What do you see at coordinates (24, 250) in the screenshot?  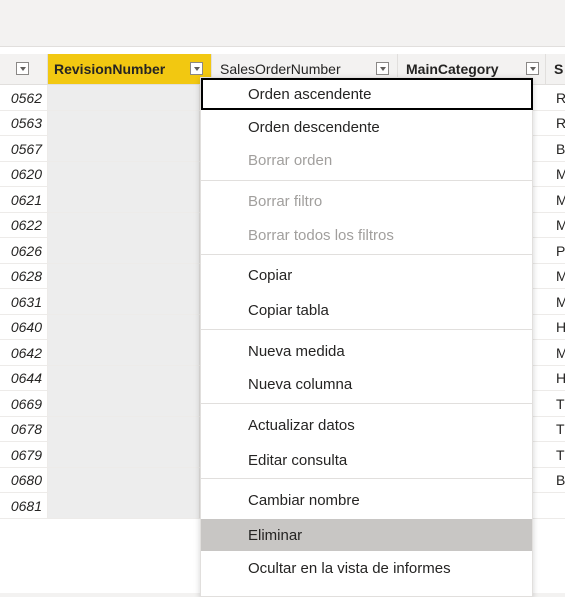 I see `row-id-cell: 0626` at bounding box center [24, 250].